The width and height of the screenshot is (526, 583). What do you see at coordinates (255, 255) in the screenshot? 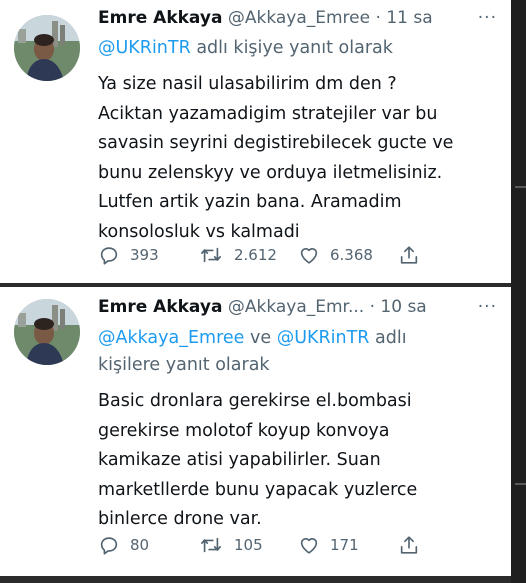
I see `retweet-count: 2.612` at bounding box center [255, 255].